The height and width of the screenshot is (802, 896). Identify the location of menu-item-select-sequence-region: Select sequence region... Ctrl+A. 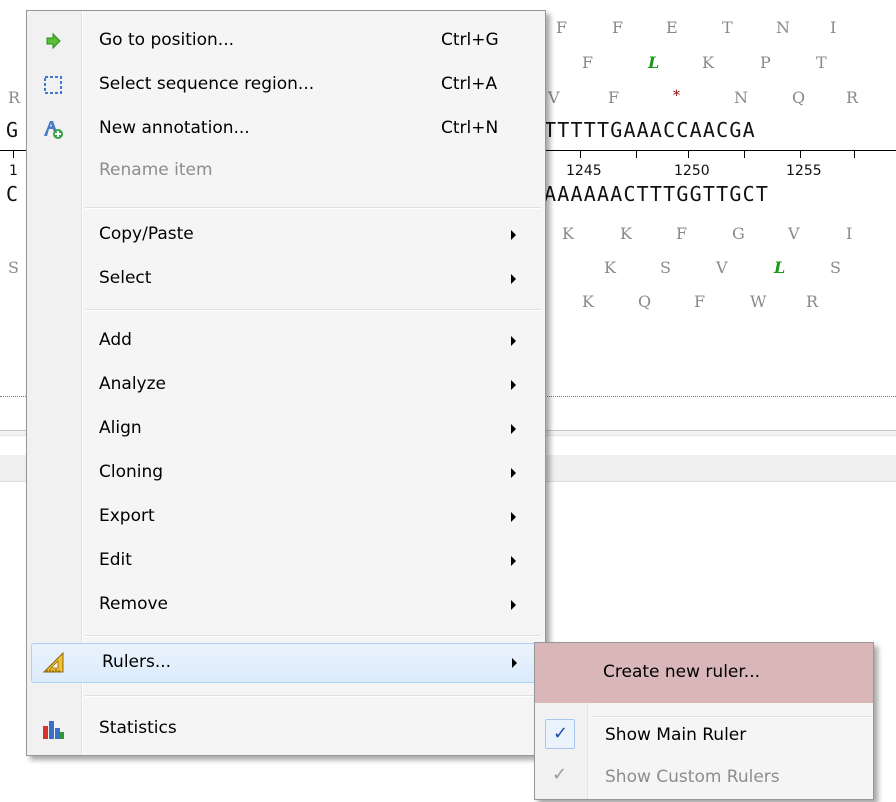
(286, 85).